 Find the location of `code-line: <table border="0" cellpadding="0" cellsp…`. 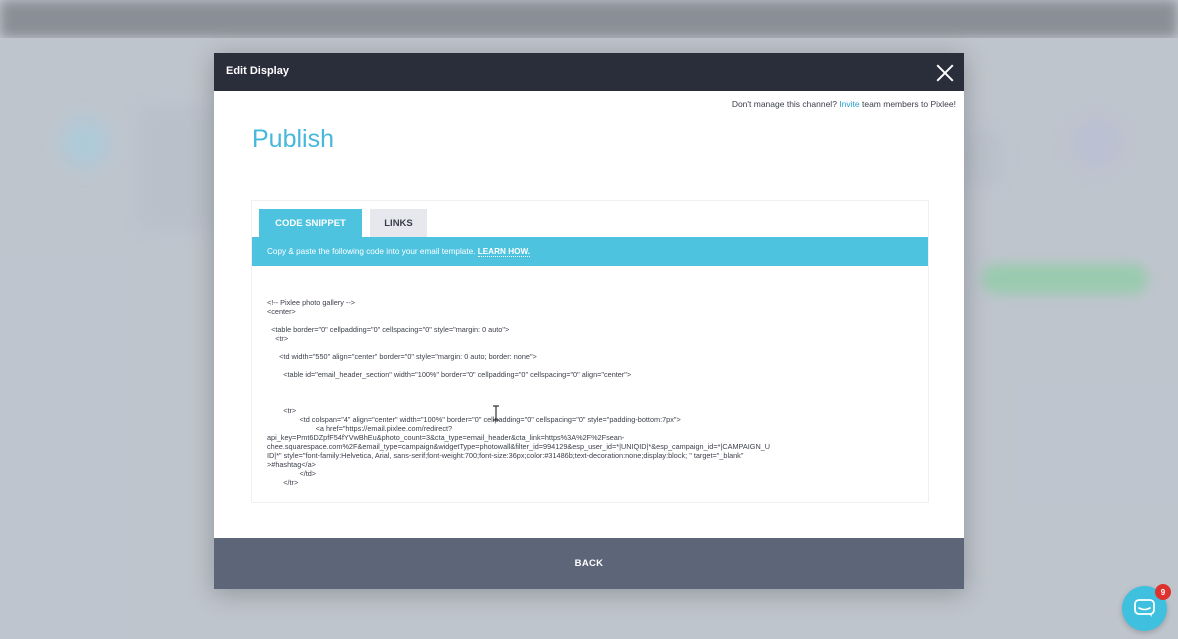

code-line: <table border="0" cellpadding="0" cellsp… is located at coordinates (388, 329).